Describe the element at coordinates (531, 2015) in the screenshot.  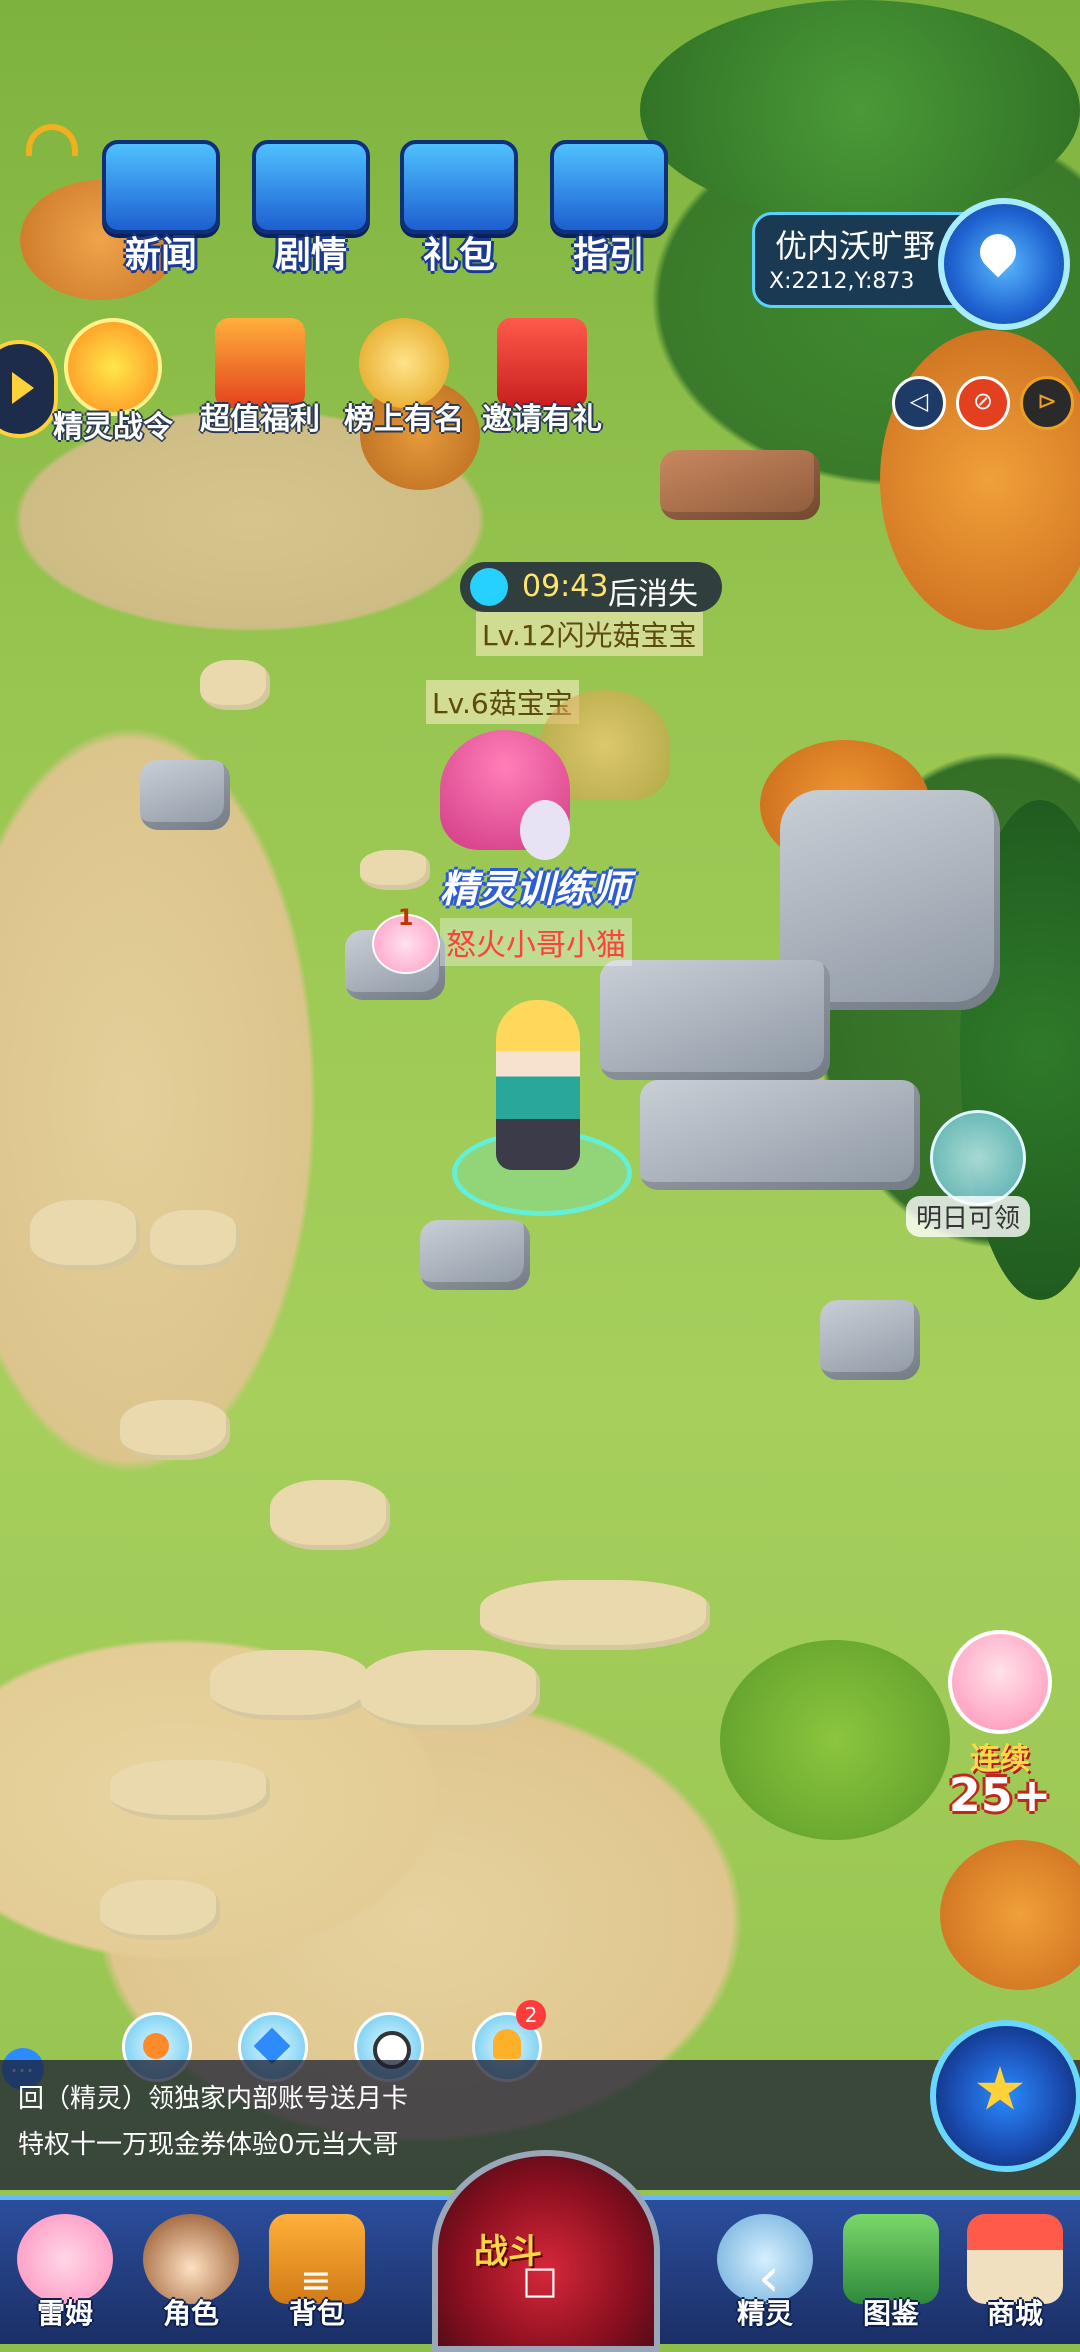
I see `notification-badge: 2` at that location.